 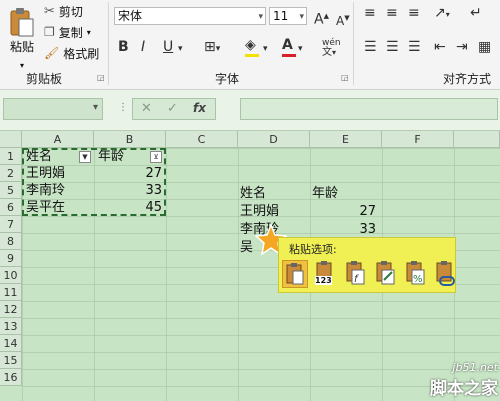 What do you see at coordinates (123, 47) in the screenshot?
I see `bold-button: B` at bounding box center [123, 47].